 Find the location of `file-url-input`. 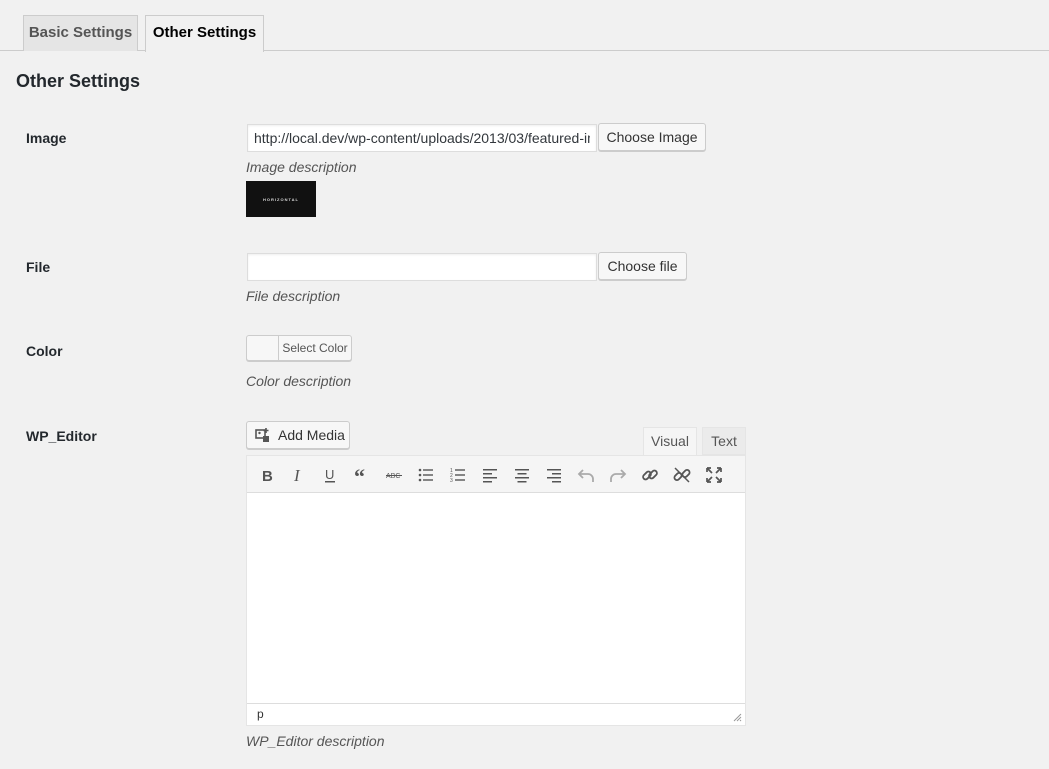

file-url-input is located at coordinates (422, 267).